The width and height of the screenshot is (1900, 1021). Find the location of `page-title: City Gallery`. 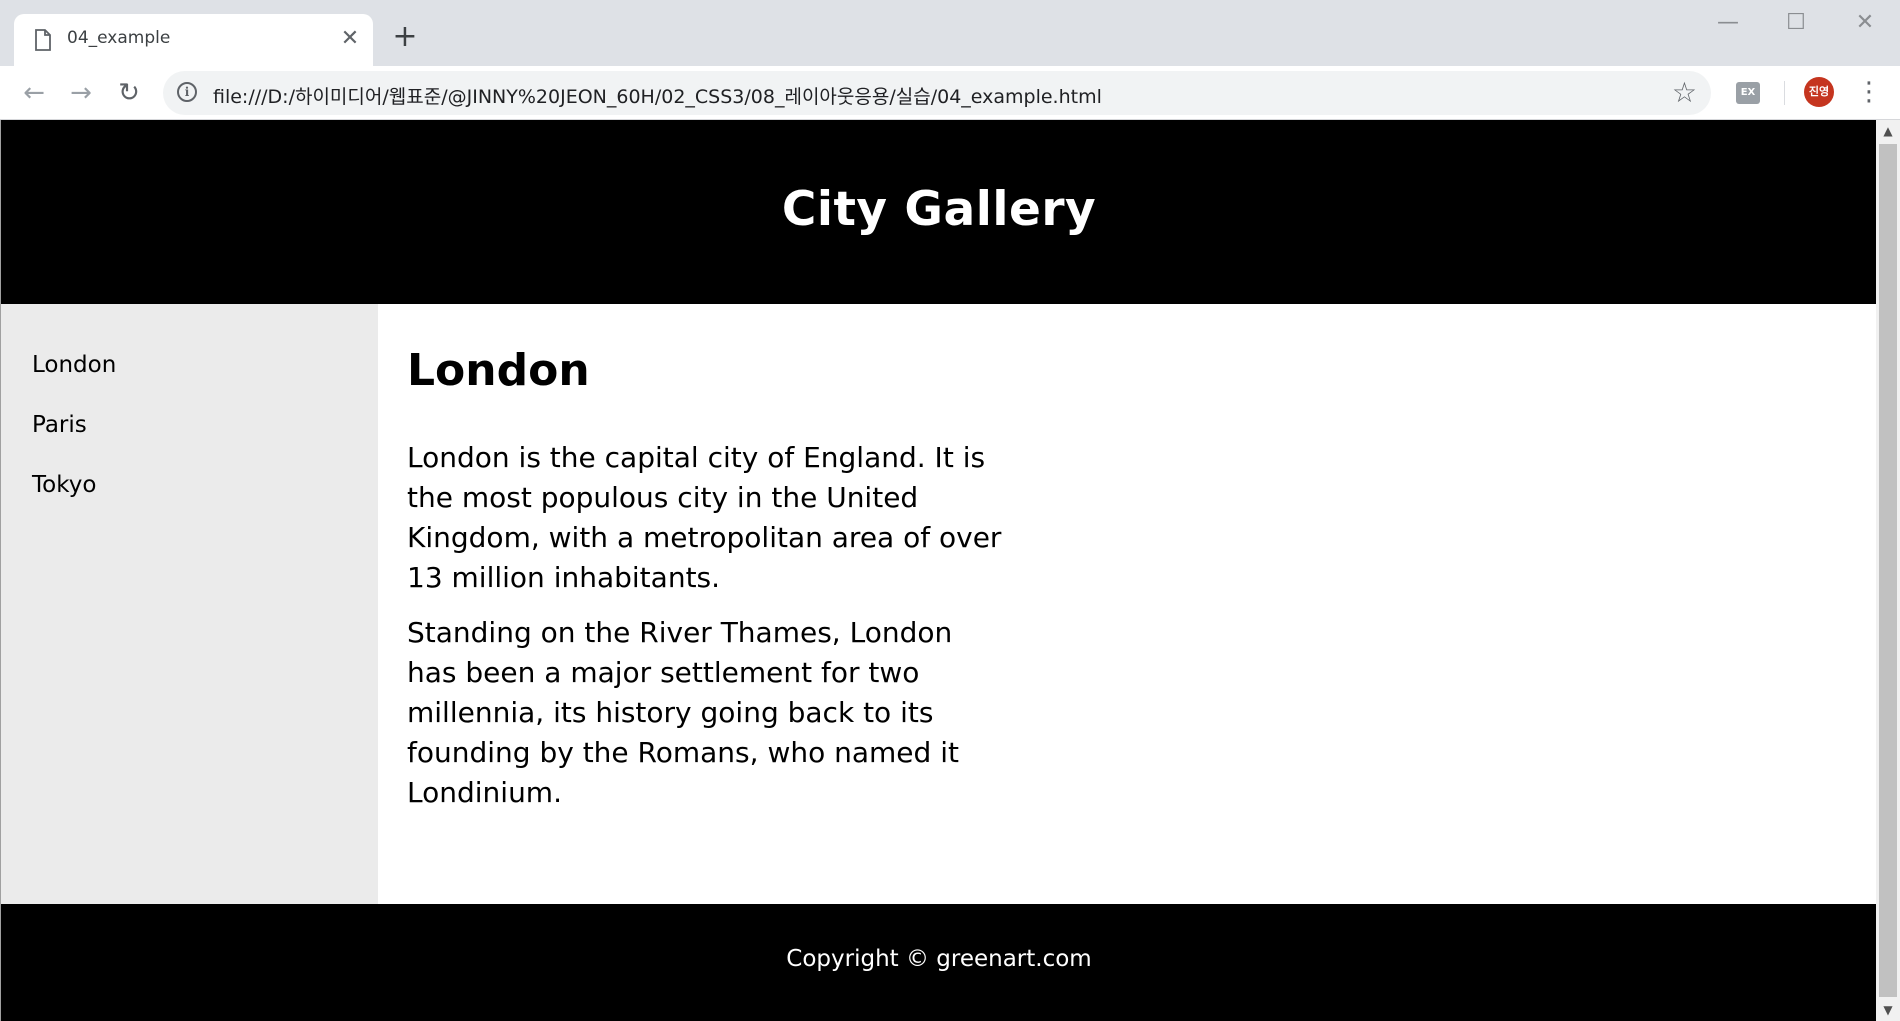

page-title: City Gallery is located at coordinates (939, 209).